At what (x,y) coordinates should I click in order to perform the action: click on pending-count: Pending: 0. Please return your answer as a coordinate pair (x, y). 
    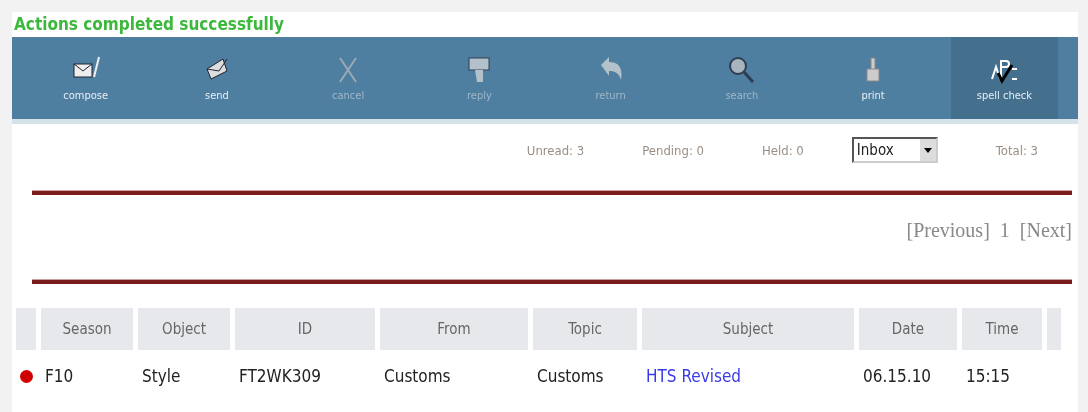
    Looking at the image, I should click on (673, 150).